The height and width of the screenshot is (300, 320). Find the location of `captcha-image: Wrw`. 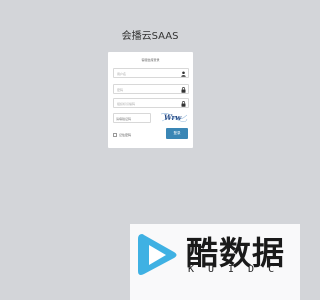

captcha-image: Wrw is located at coordinates (174, 117).